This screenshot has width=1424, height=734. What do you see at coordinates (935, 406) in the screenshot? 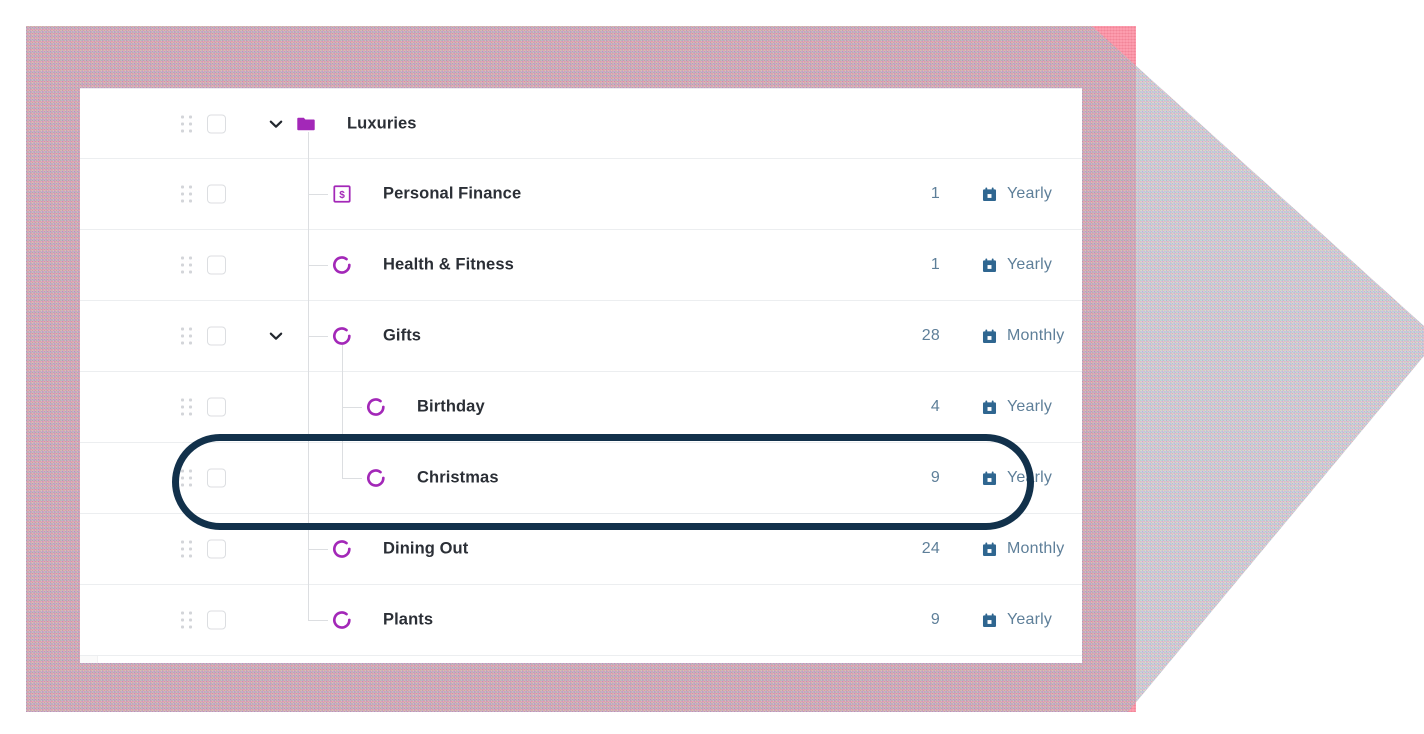
I see `transaction-count: 4` at bounding box center [935, 406].